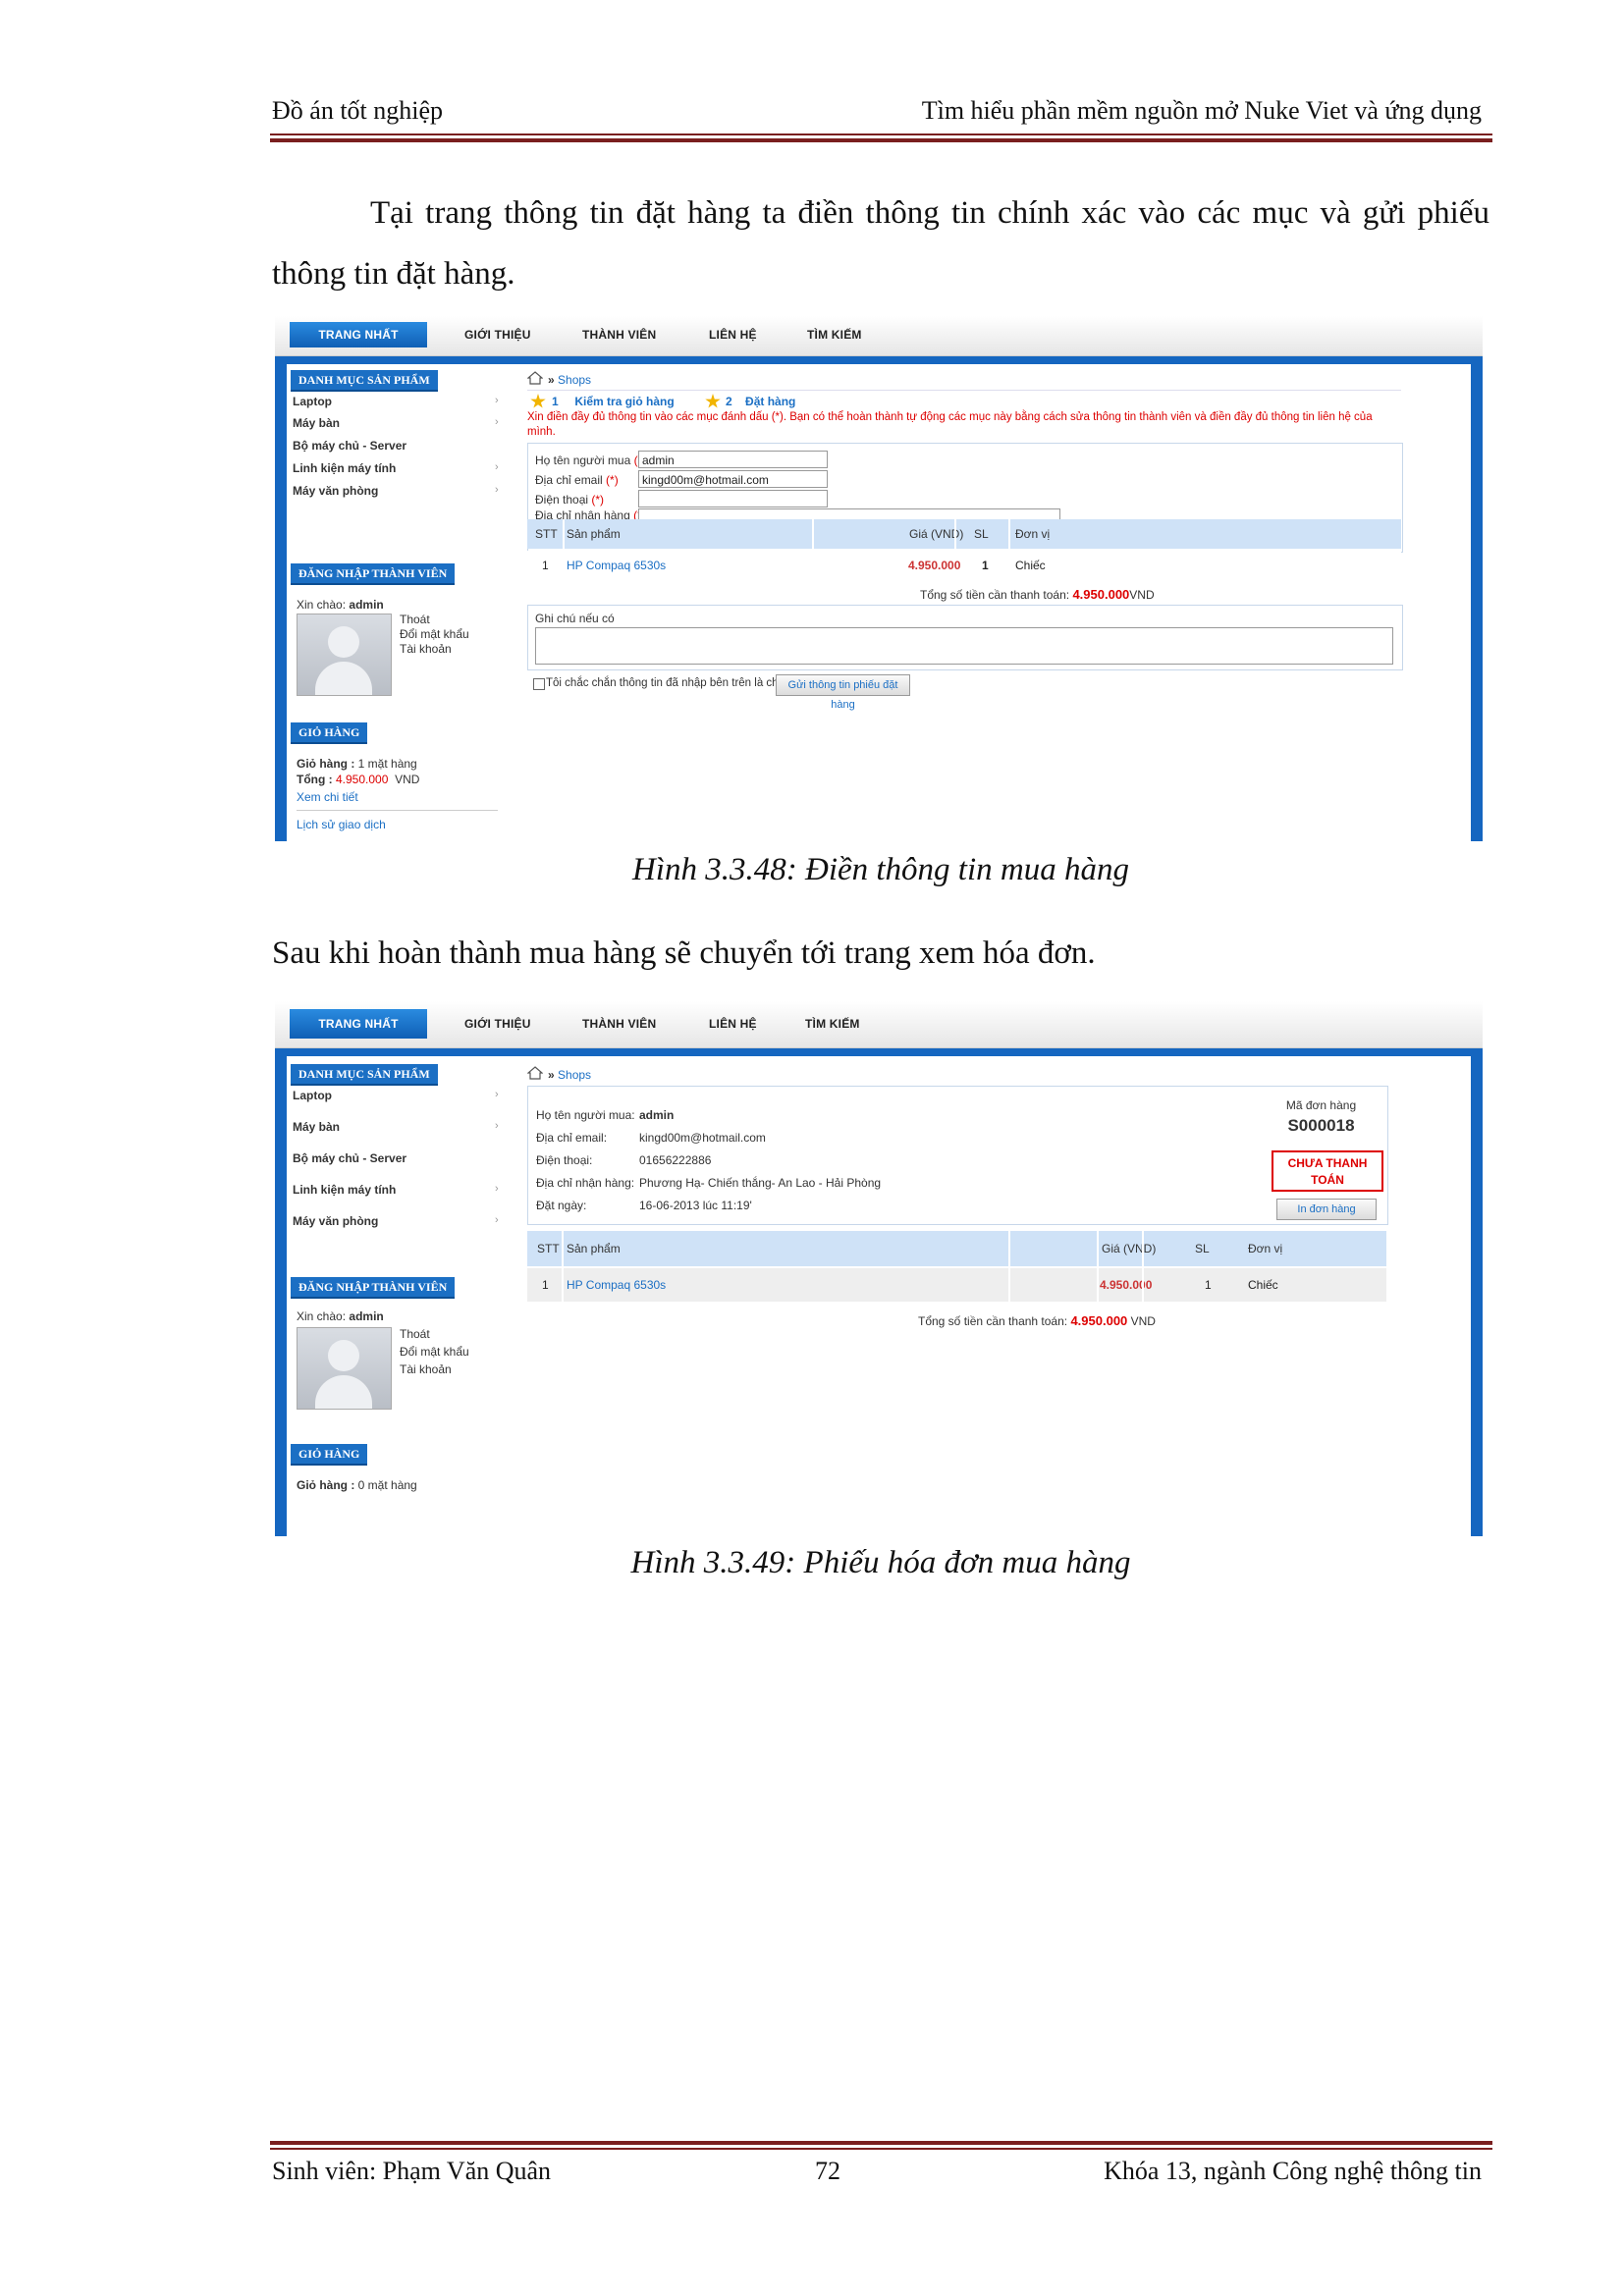 The height and width of the screenshot is (2296, 1624). What do you see at coordinates (577, 480) in the screenshot?
I see `email-label: Địa chỉ email (*)` at bounding box center [577, 480].